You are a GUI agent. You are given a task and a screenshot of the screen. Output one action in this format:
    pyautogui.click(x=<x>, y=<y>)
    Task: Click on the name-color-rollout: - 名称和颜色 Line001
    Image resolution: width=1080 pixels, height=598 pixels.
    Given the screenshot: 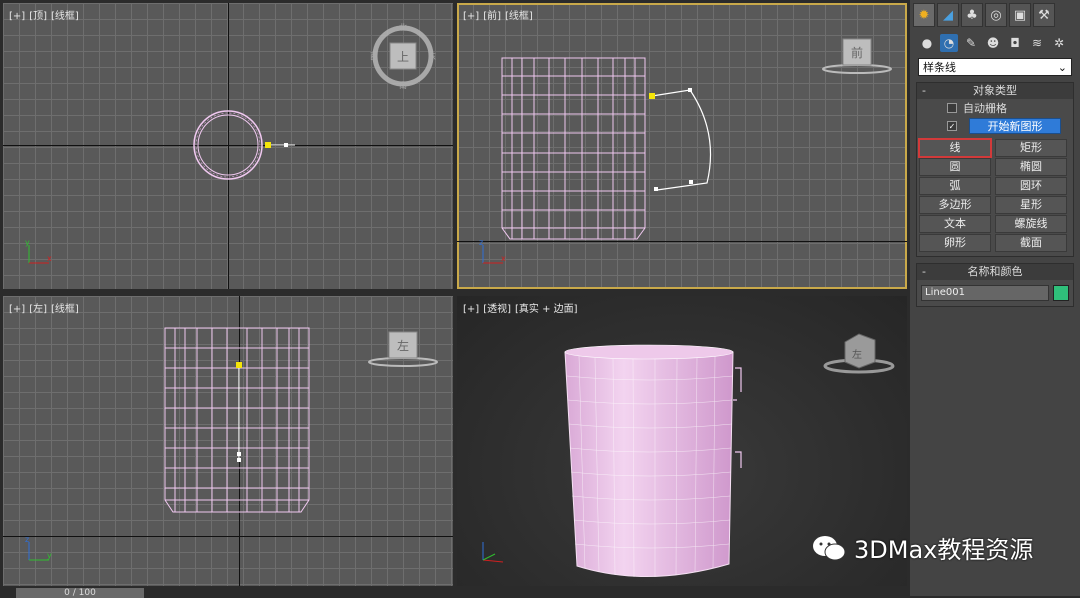 What is the action you would take?
    pyautogui.click(x=995, y=285)
    